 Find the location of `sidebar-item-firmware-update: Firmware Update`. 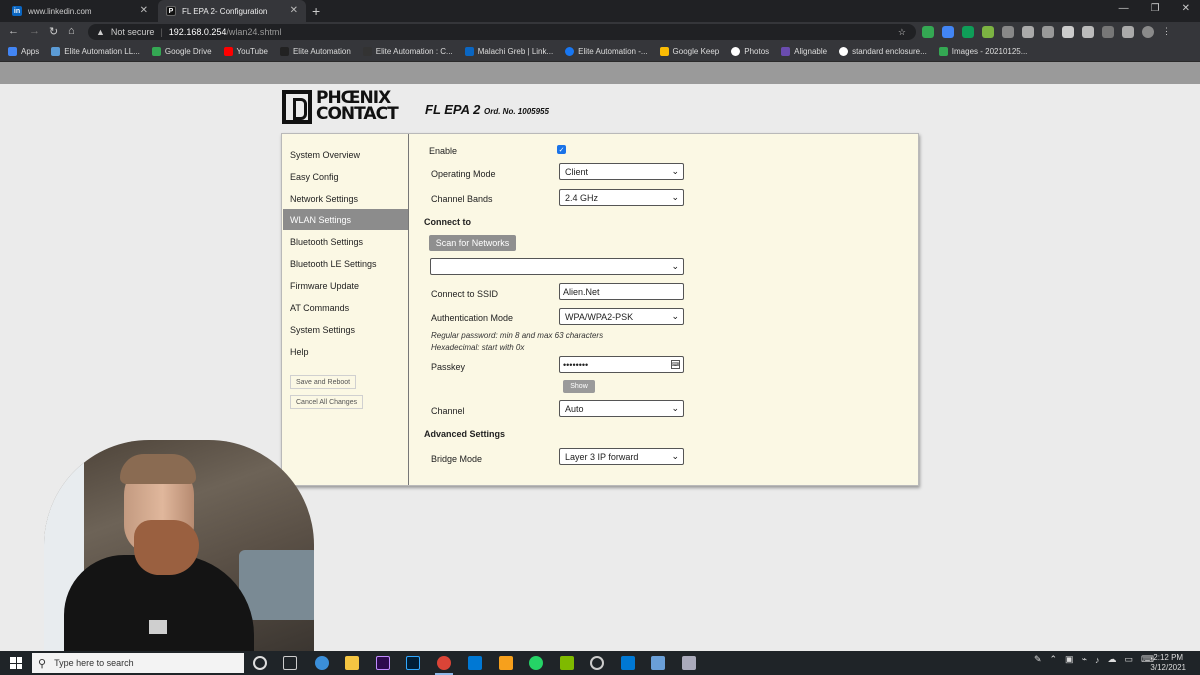

sidebar-item-firmware-update: Firmware Update is located at coordinates (345, 285).